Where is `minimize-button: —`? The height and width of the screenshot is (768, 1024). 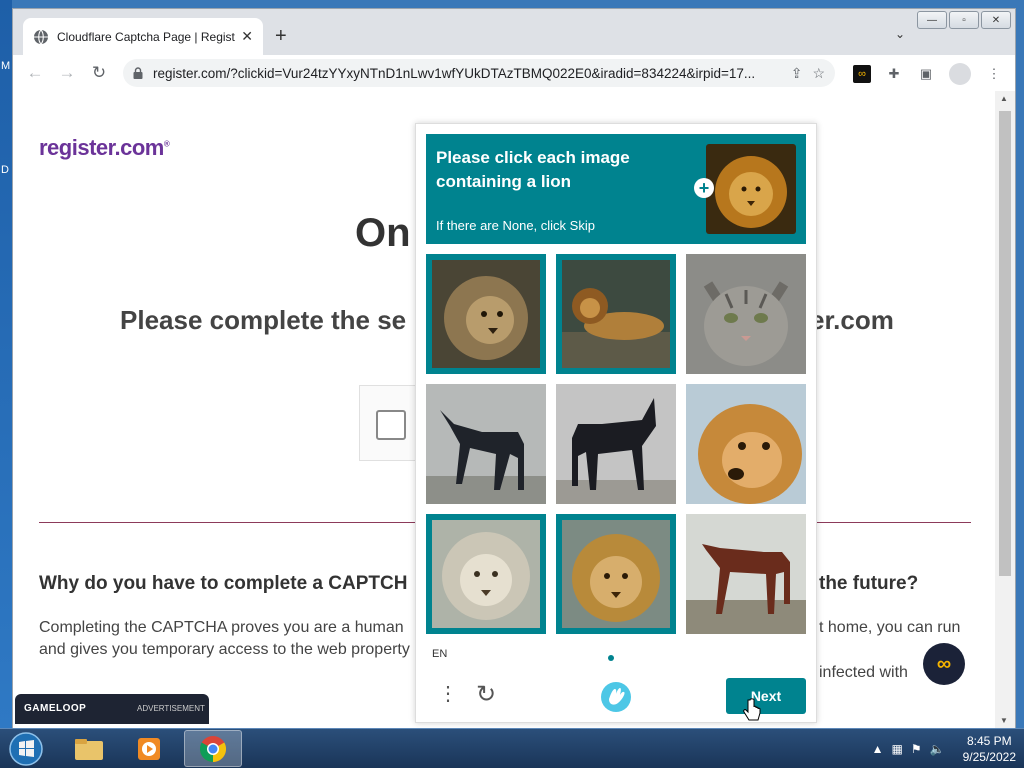 minimize-button: — is located at coordinates (932, 20).